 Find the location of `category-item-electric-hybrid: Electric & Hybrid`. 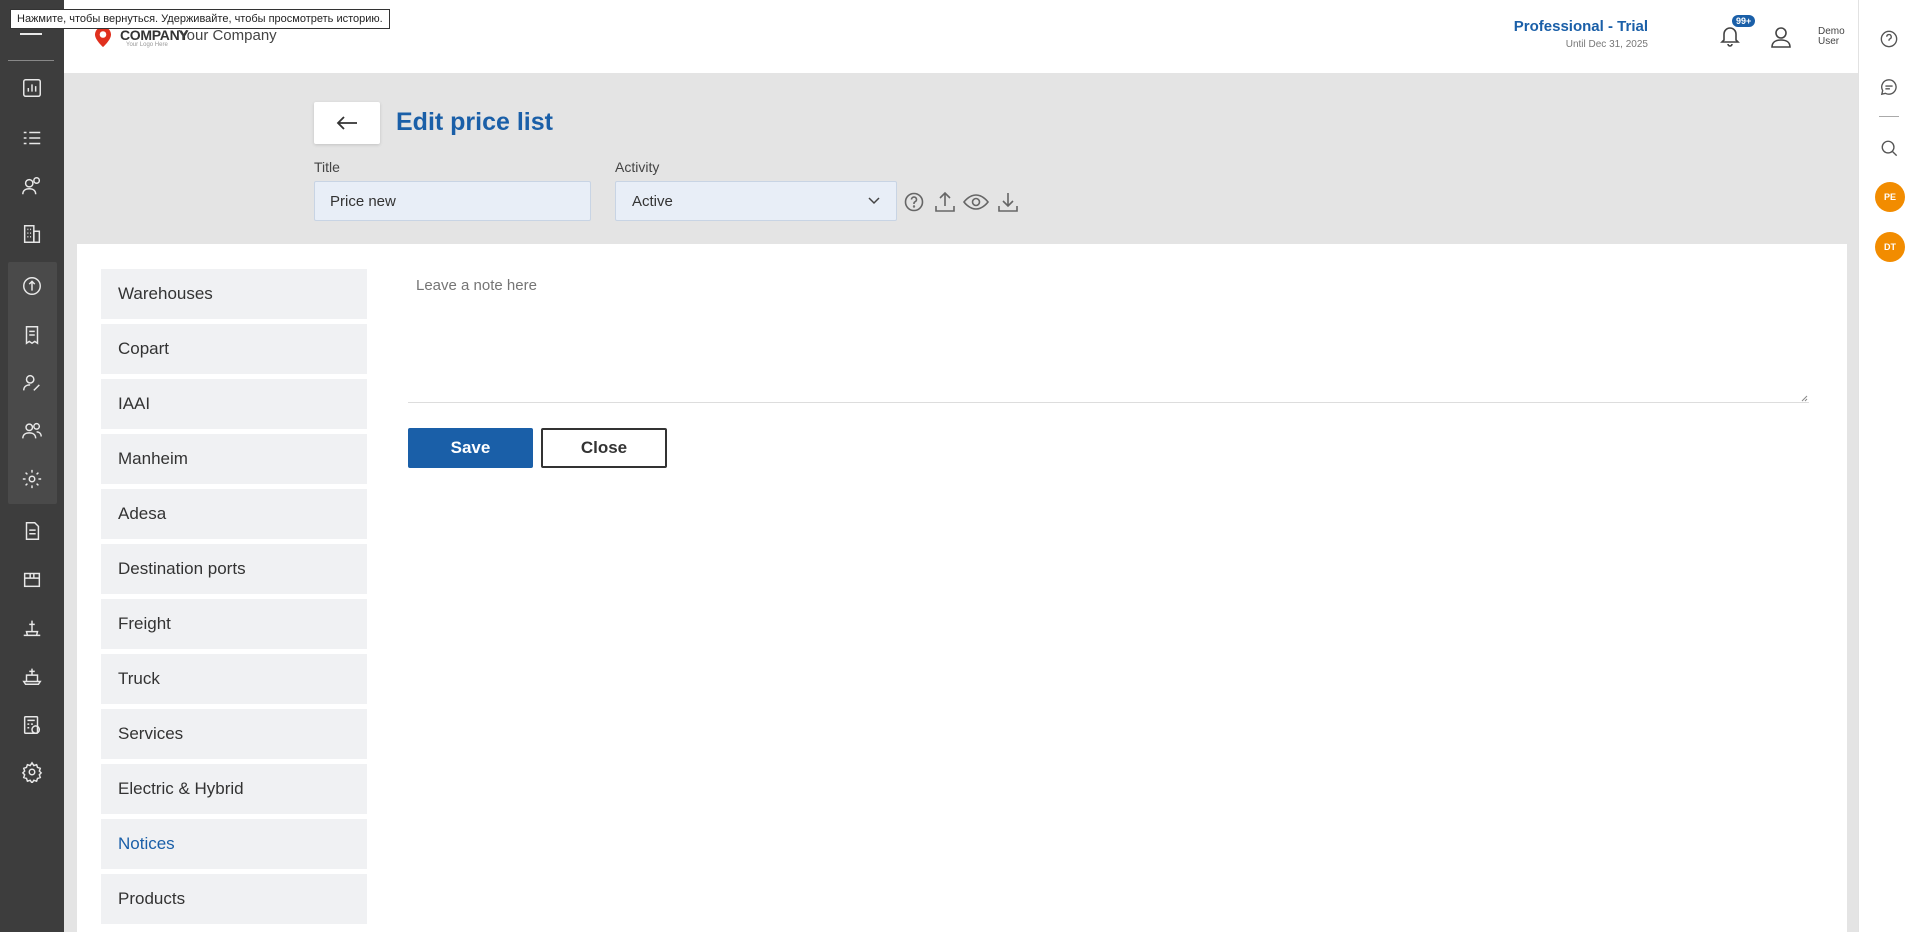

category-item-electric-hybrid: Electric & Hybrid is located at coordinates (234, 789).